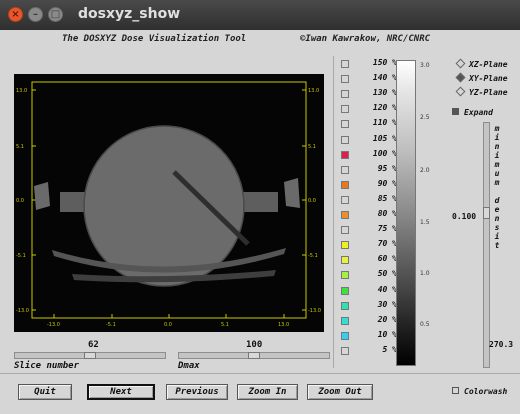 The width and height of the screenshot is (520, 414). Describe the element at coordinates (486, 213) in the screenshot. I see `min-density-slider-handle` at that location.